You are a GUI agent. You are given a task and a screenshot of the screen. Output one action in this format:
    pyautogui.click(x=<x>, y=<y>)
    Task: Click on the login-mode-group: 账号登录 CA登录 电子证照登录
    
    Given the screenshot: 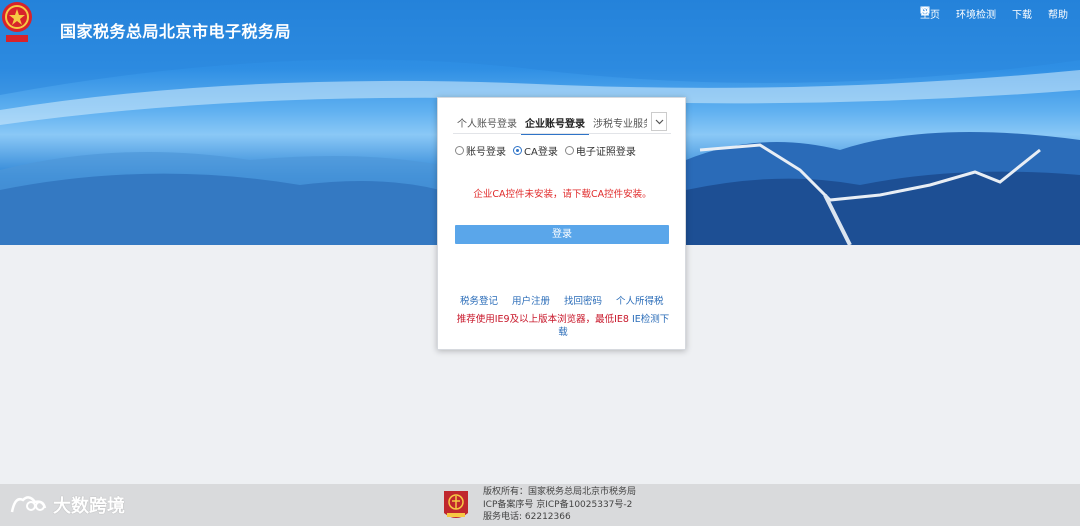 What is the action you would take?
    pyautogui.click(x=545, y=150)
    